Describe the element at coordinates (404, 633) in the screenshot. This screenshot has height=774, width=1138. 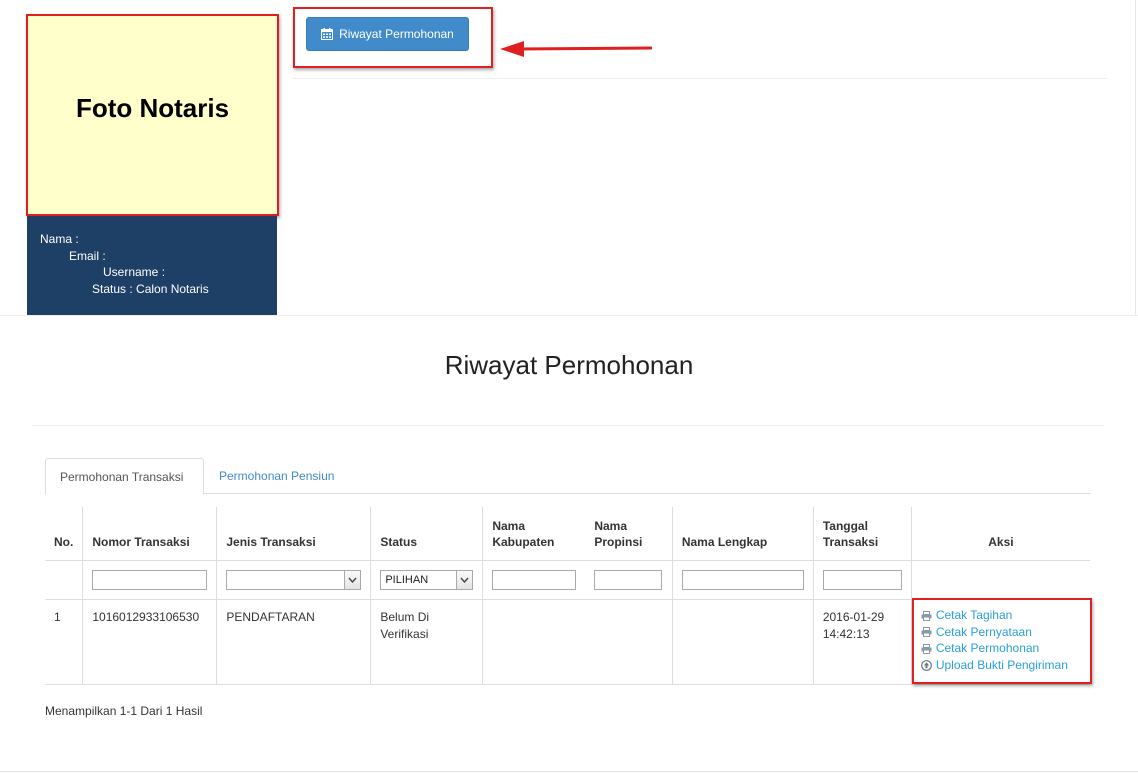
I see `status-text: Verifikasi` at that location.